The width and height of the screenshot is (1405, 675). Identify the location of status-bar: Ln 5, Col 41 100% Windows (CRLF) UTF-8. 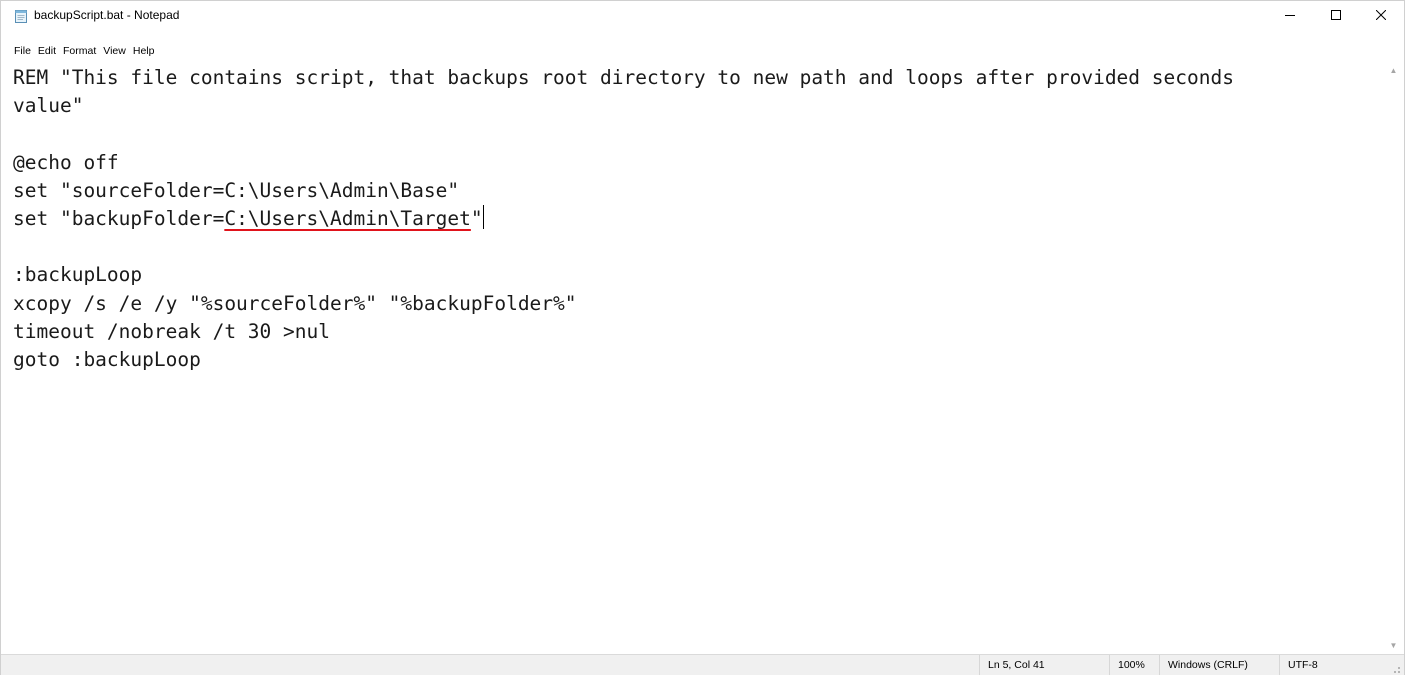
(702, 664).